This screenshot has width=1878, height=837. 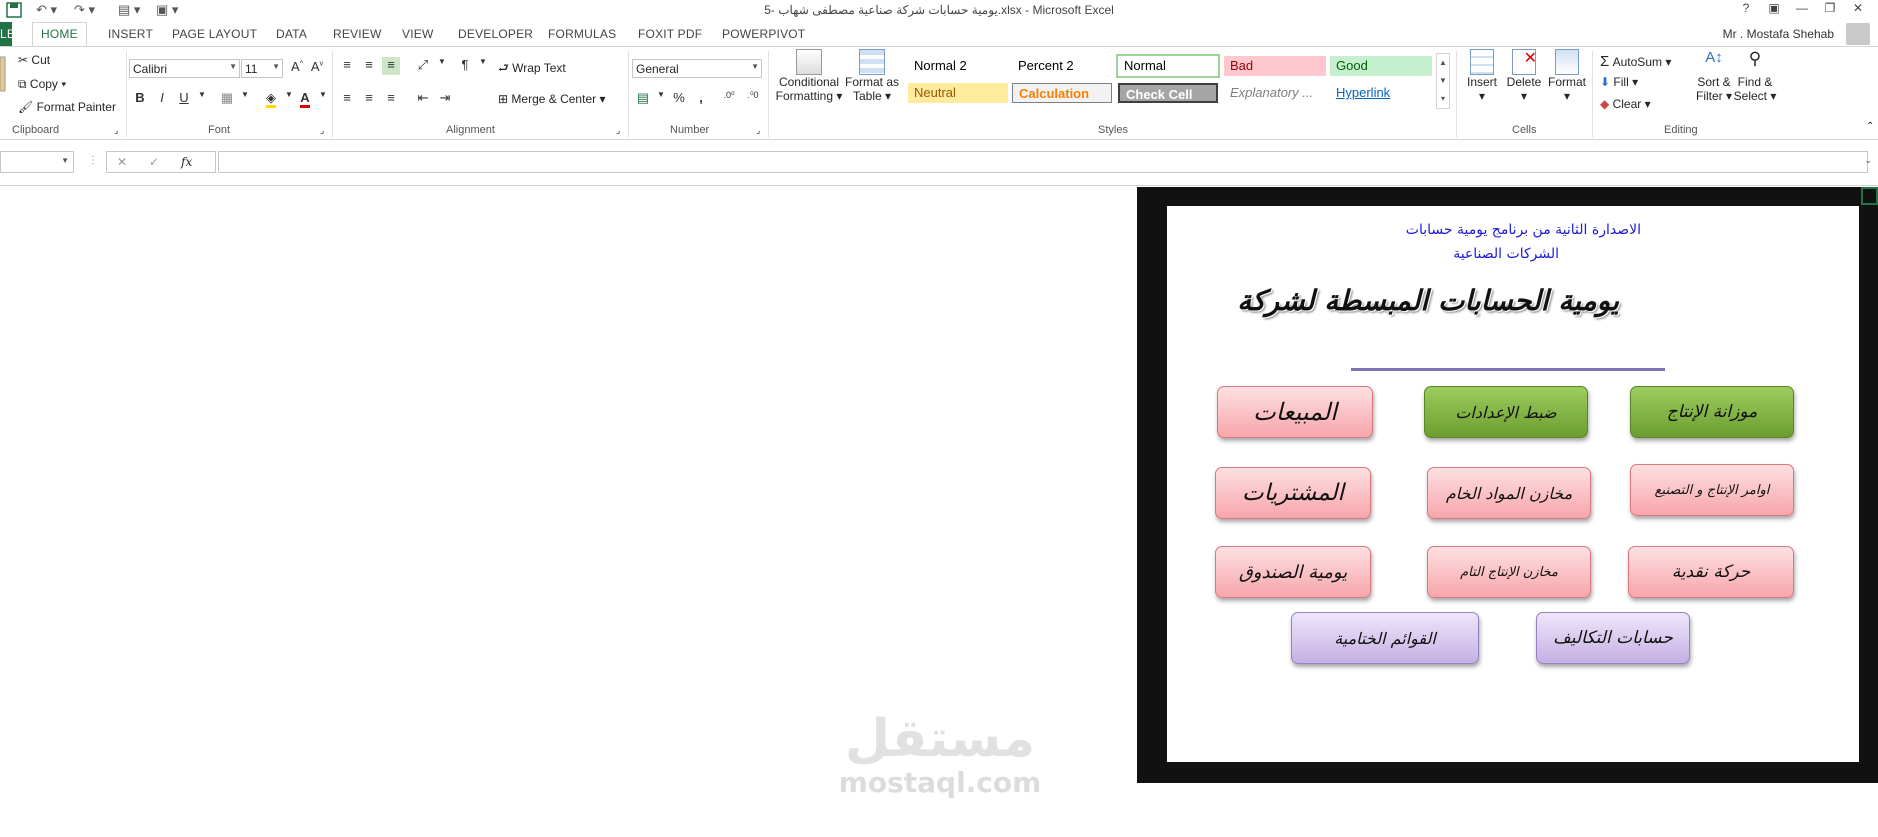 What do you see at coordinates (37, 162) in the screenshot?
I see `name-box: ▼` at bounding box center [37, 162].